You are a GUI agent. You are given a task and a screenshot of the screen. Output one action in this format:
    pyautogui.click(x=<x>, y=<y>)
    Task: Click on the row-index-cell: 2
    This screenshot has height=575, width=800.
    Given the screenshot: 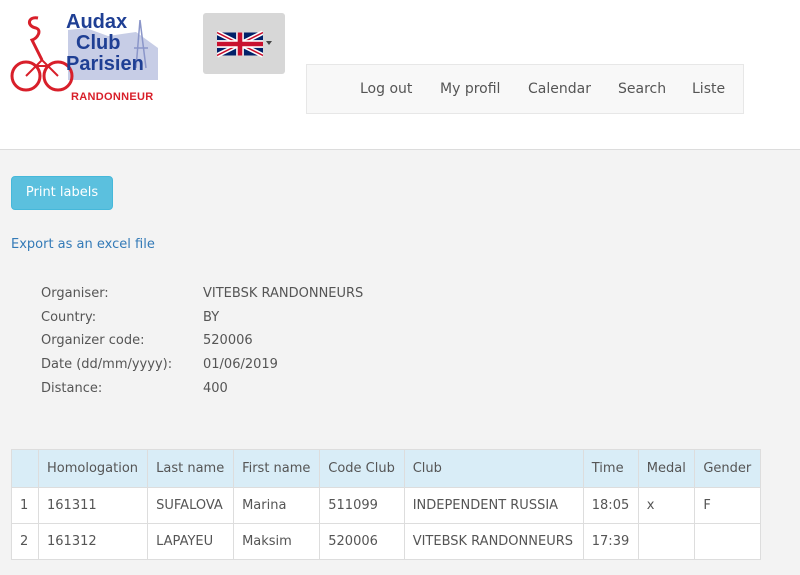 What is the action you would take?
    pyautogui.click(x=25, y=541)
    